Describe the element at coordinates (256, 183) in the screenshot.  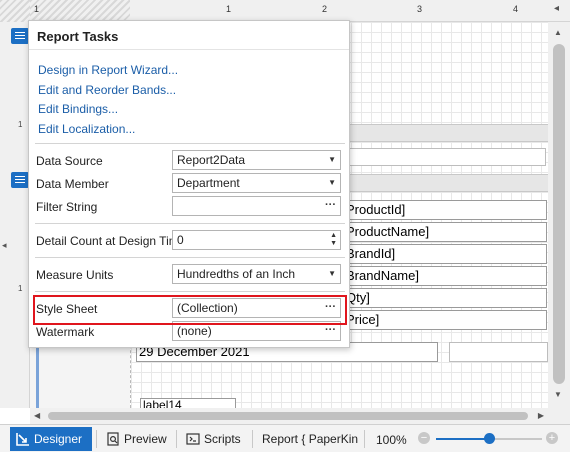
I see `data-member-dropdown: Department ▼` at that location.